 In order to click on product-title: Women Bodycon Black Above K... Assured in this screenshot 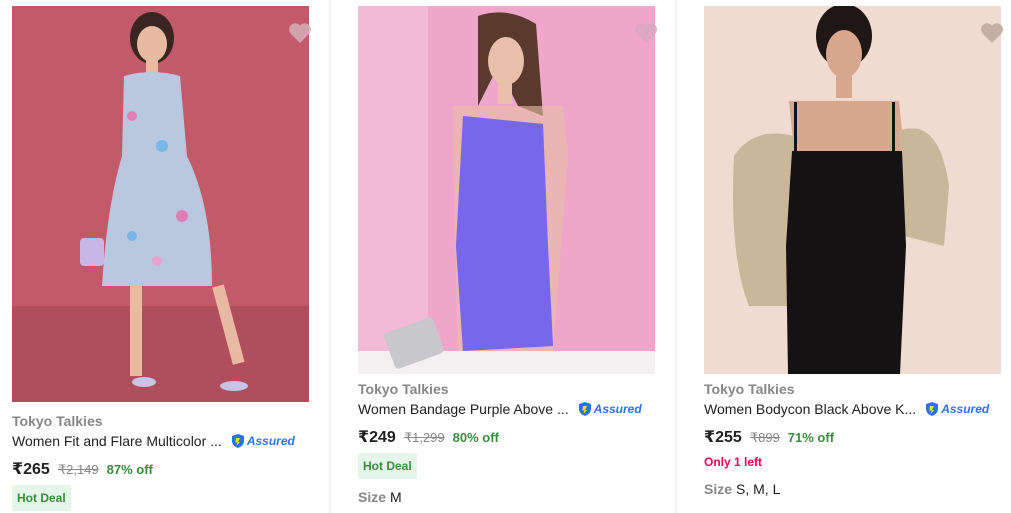, I will do `click(846, 409)`.